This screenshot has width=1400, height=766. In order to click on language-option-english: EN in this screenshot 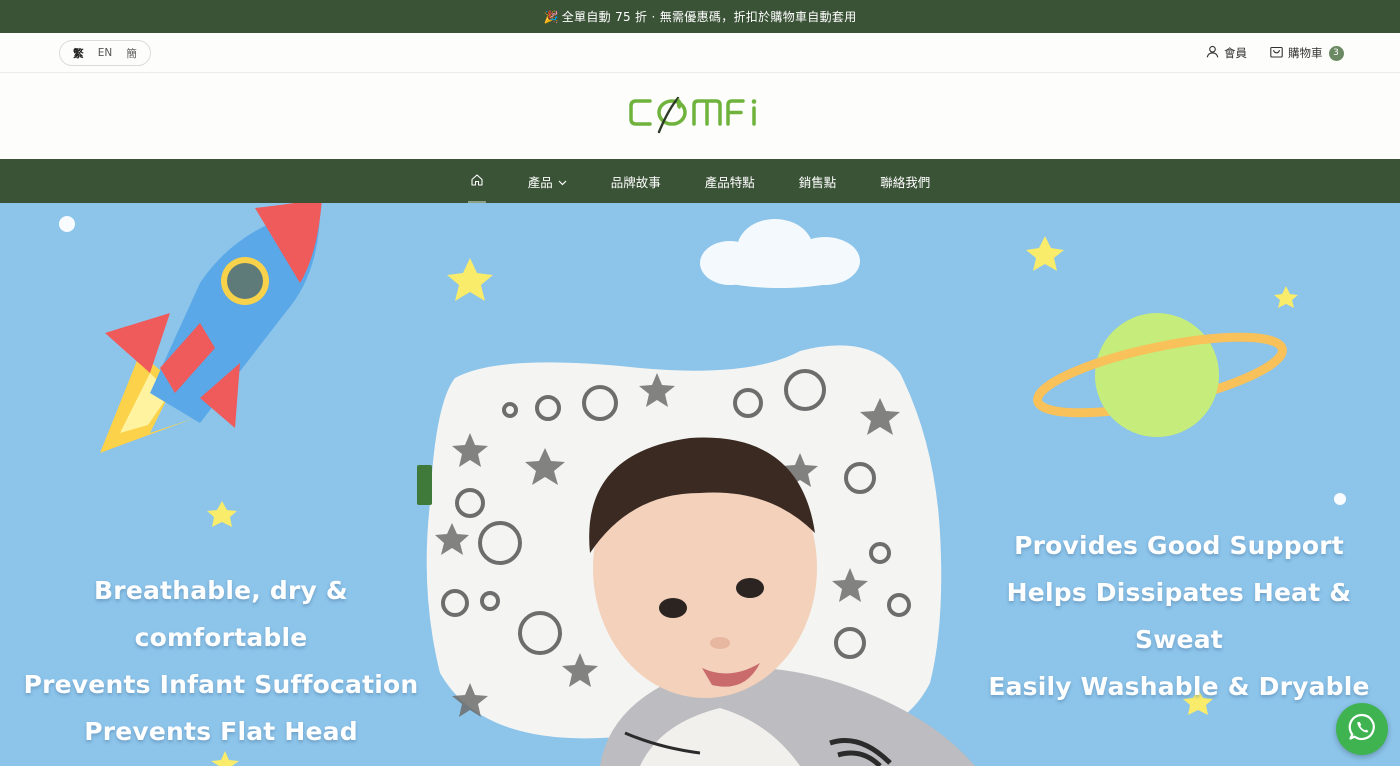, I will do `click(105, 53)`.